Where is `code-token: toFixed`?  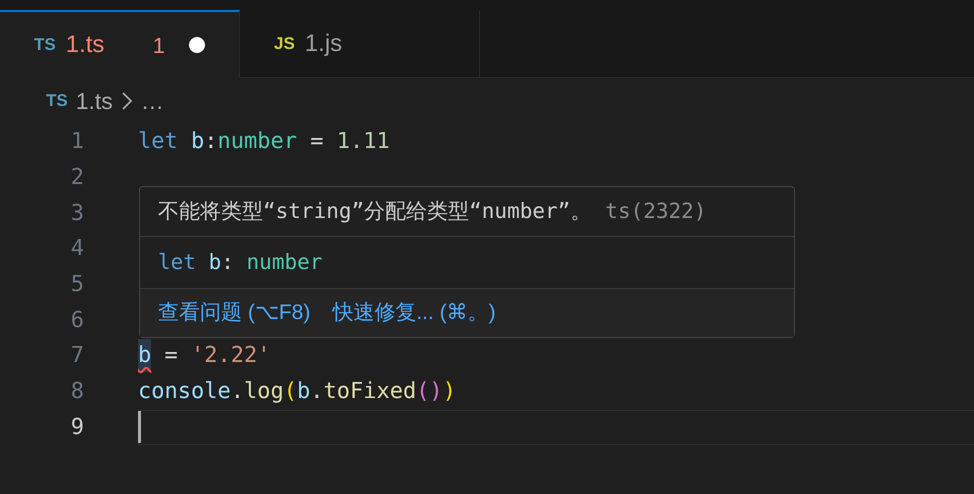 code-token: toFixed is located at coordinates (369, 392).